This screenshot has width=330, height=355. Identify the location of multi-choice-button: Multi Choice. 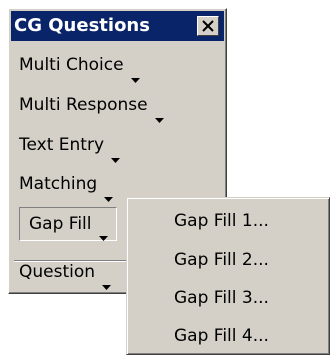
(79, 66).